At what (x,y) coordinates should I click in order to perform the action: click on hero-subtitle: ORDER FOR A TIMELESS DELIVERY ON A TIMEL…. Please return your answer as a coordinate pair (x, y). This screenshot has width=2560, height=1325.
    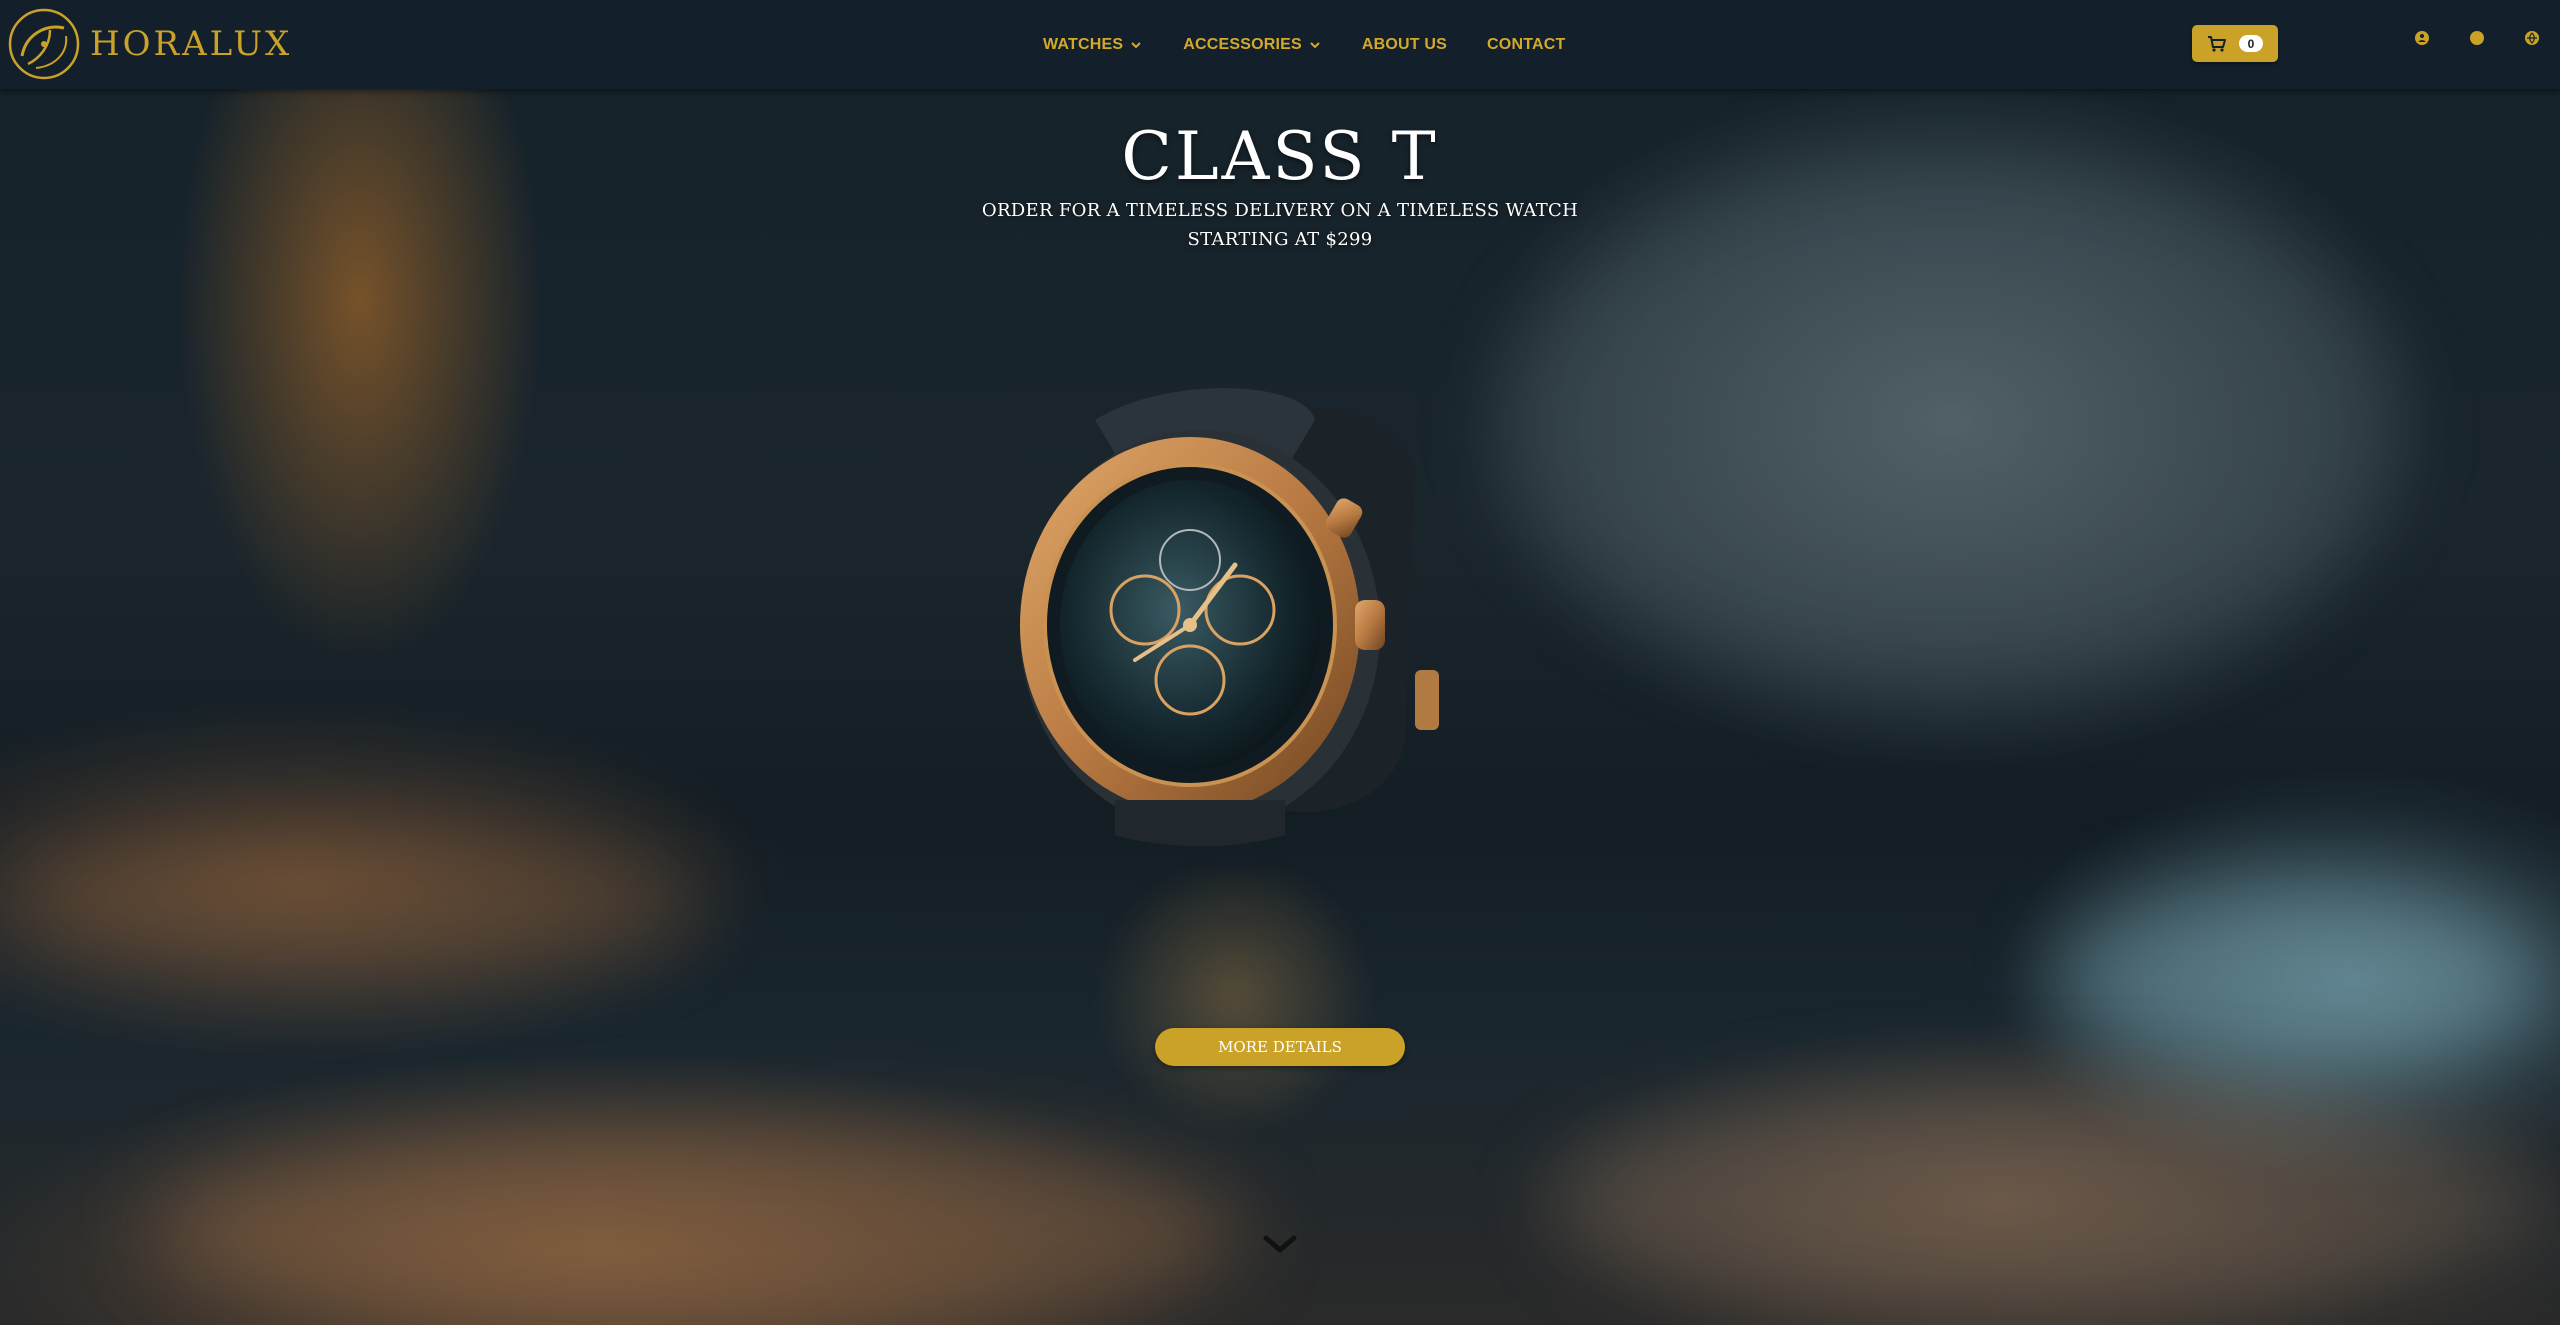
    Looking at the image, I should click on (1280, 210).